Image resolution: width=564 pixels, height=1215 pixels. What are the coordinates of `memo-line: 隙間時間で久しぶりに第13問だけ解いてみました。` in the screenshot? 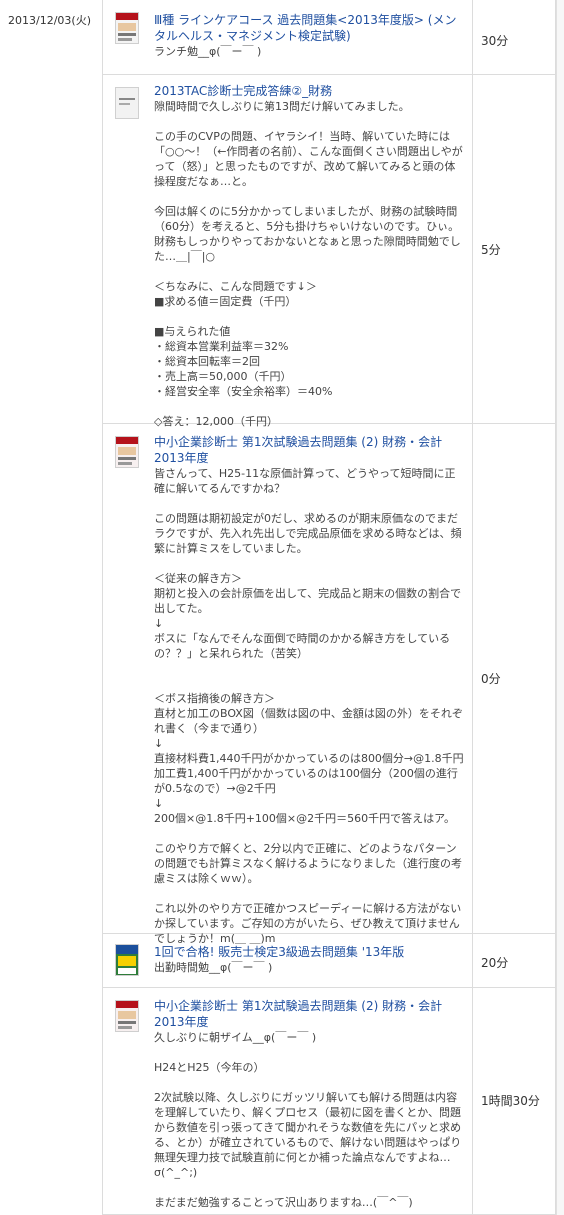 It's located at (282, 106).